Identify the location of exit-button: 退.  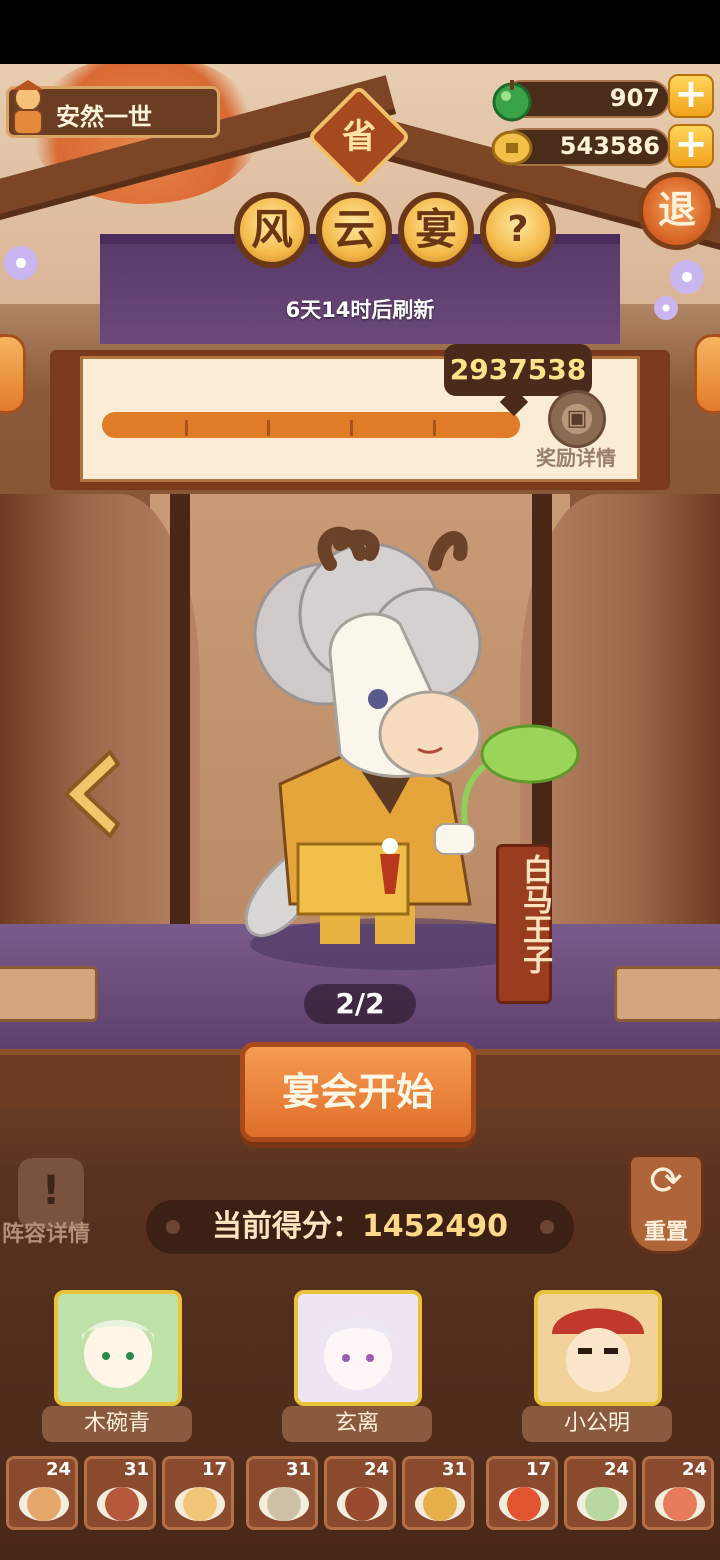
(677, 211).